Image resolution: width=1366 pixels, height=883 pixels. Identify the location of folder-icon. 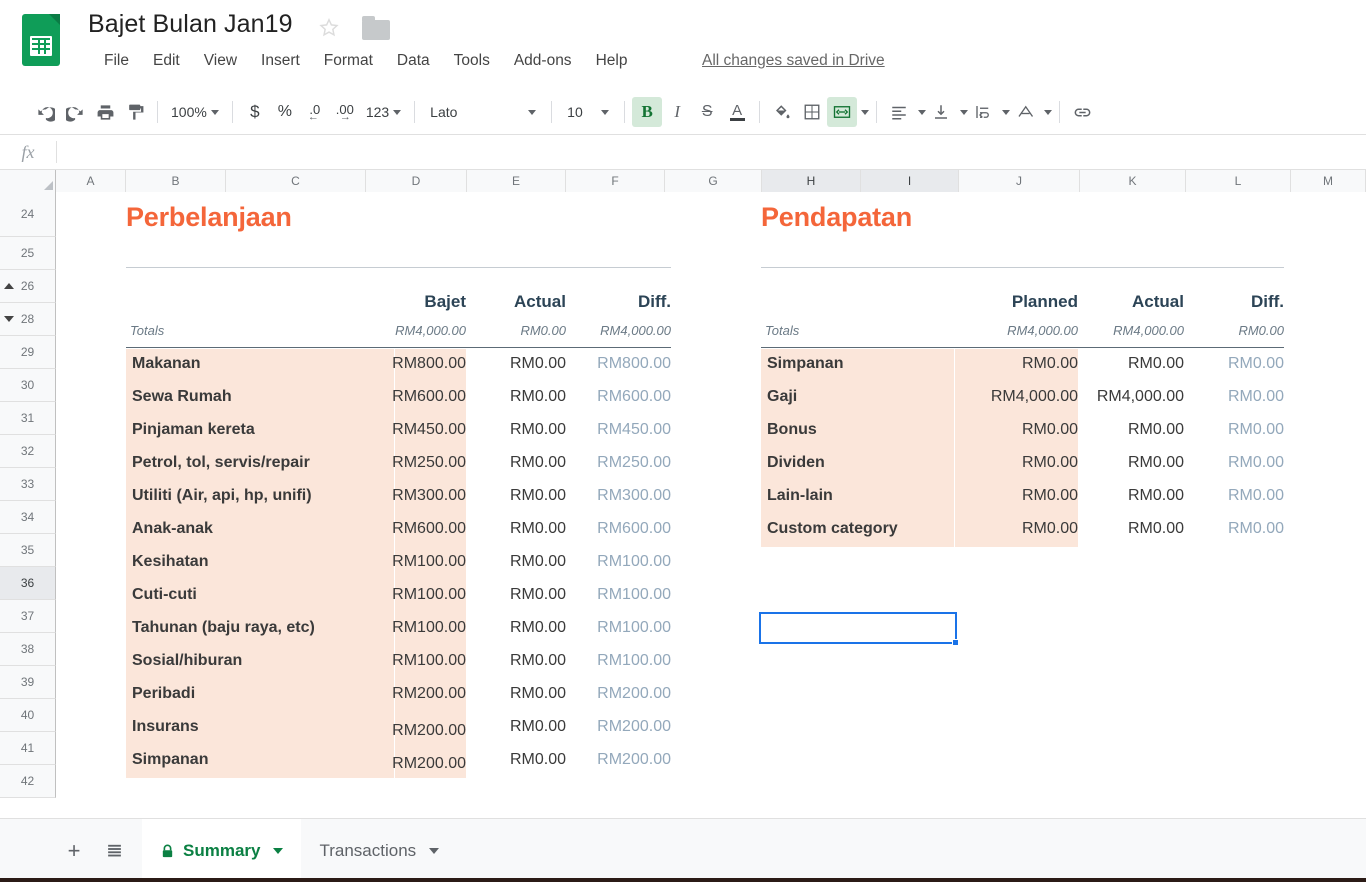
(376, 28).